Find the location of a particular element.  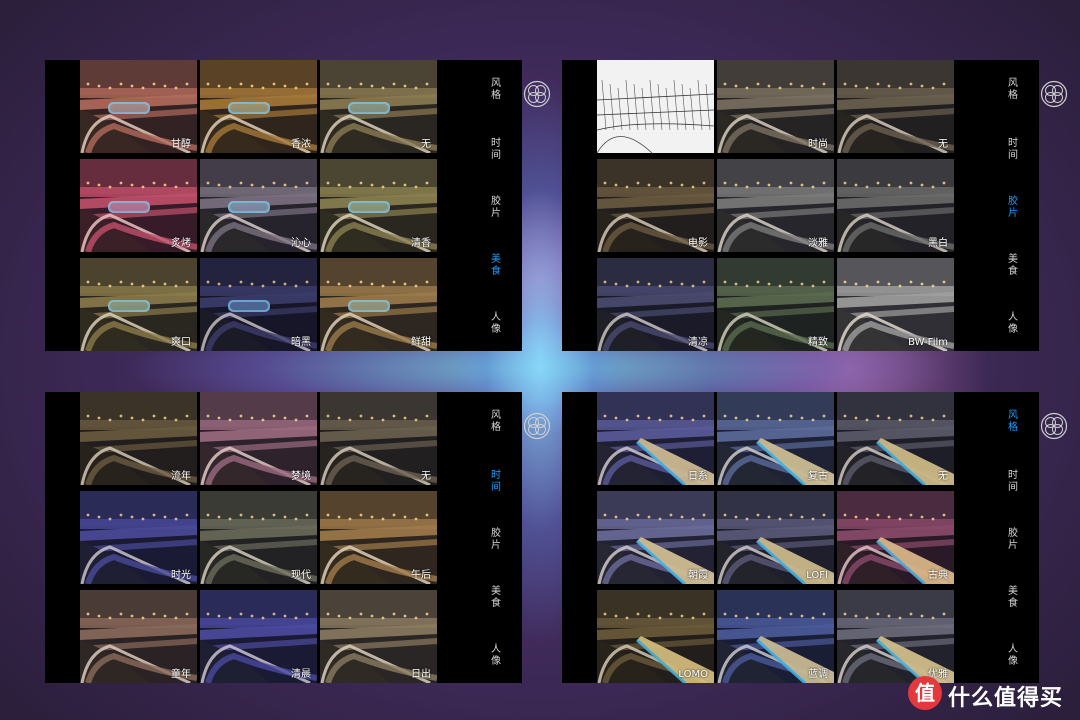

watermark: 值 什么值得买 is located at coordinates (993, 694).